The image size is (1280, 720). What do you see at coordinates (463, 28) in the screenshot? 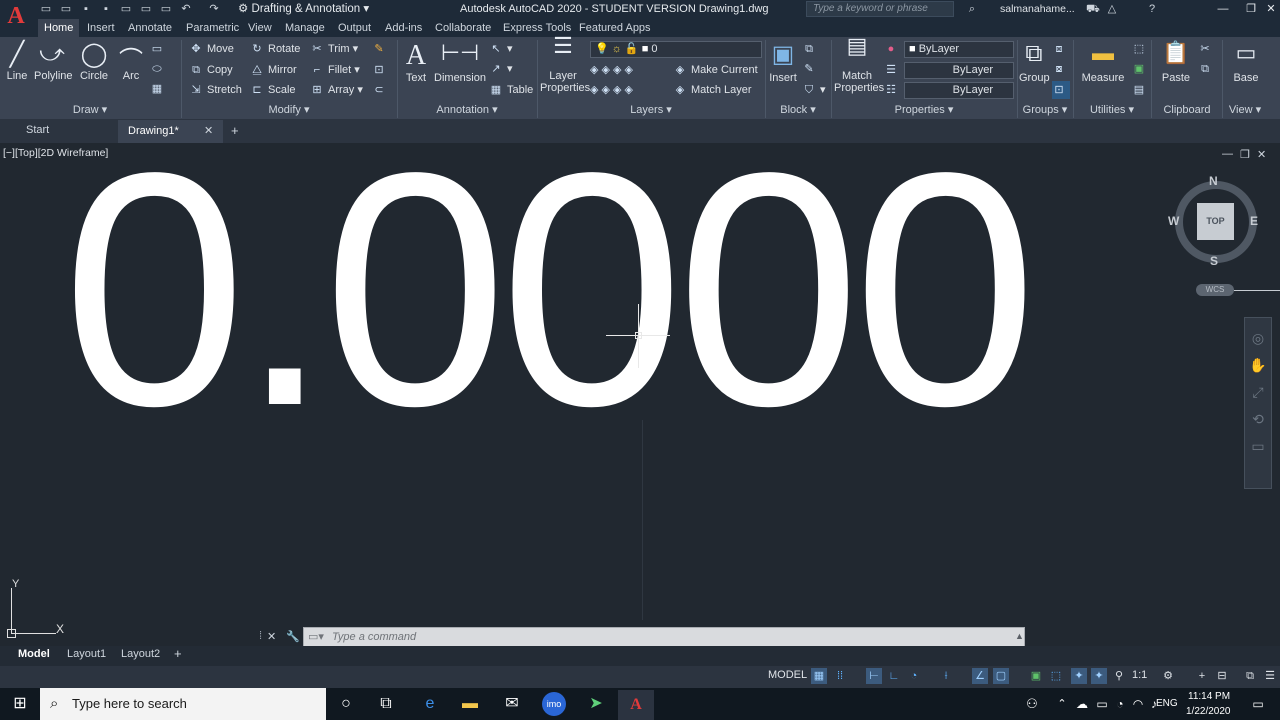
I see `tab-collaborate: Collaborate` at bounding box center [463, 28].